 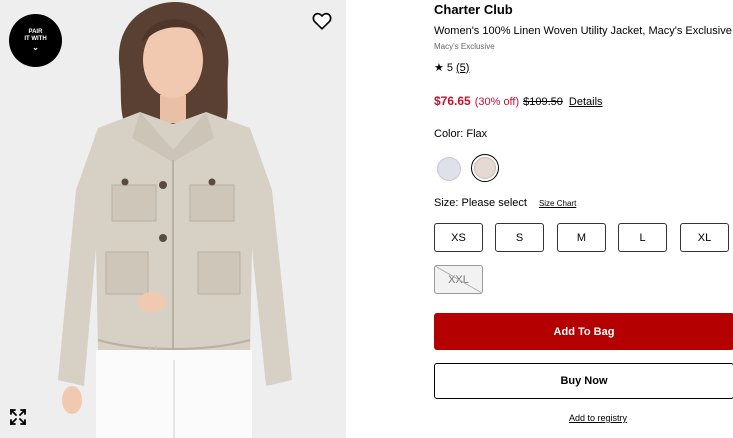 What do you see at coordinates (583, 331) in the screenshot?
I see `add-to-bag-button: Add To Bag` at bounding box center [583, 331].